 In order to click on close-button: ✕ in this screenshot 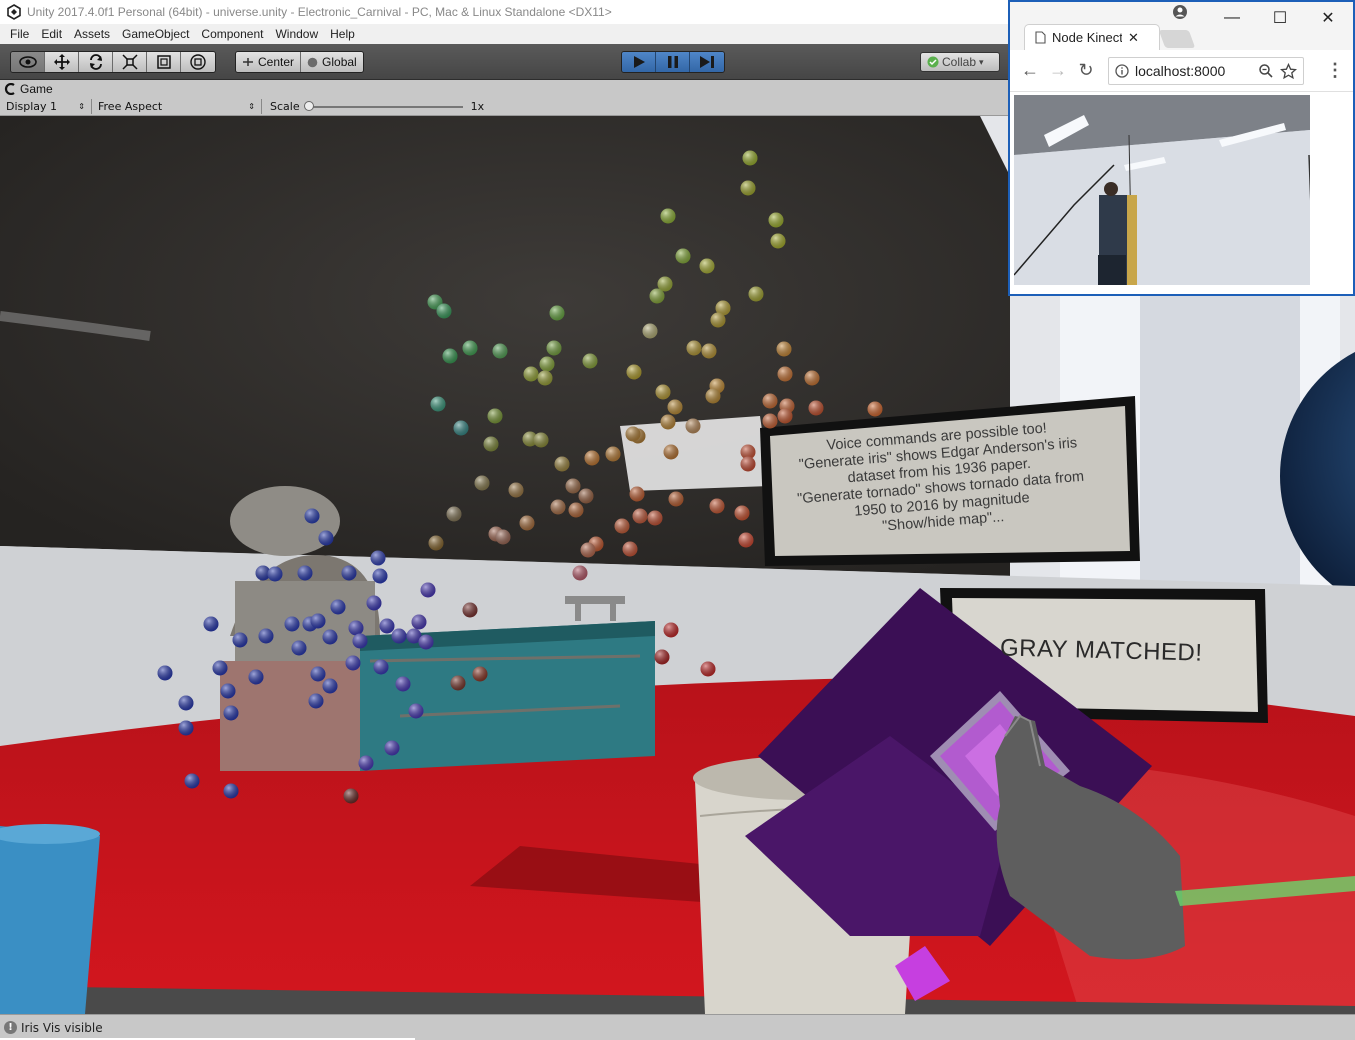, I will do `click(1328, 18)`.